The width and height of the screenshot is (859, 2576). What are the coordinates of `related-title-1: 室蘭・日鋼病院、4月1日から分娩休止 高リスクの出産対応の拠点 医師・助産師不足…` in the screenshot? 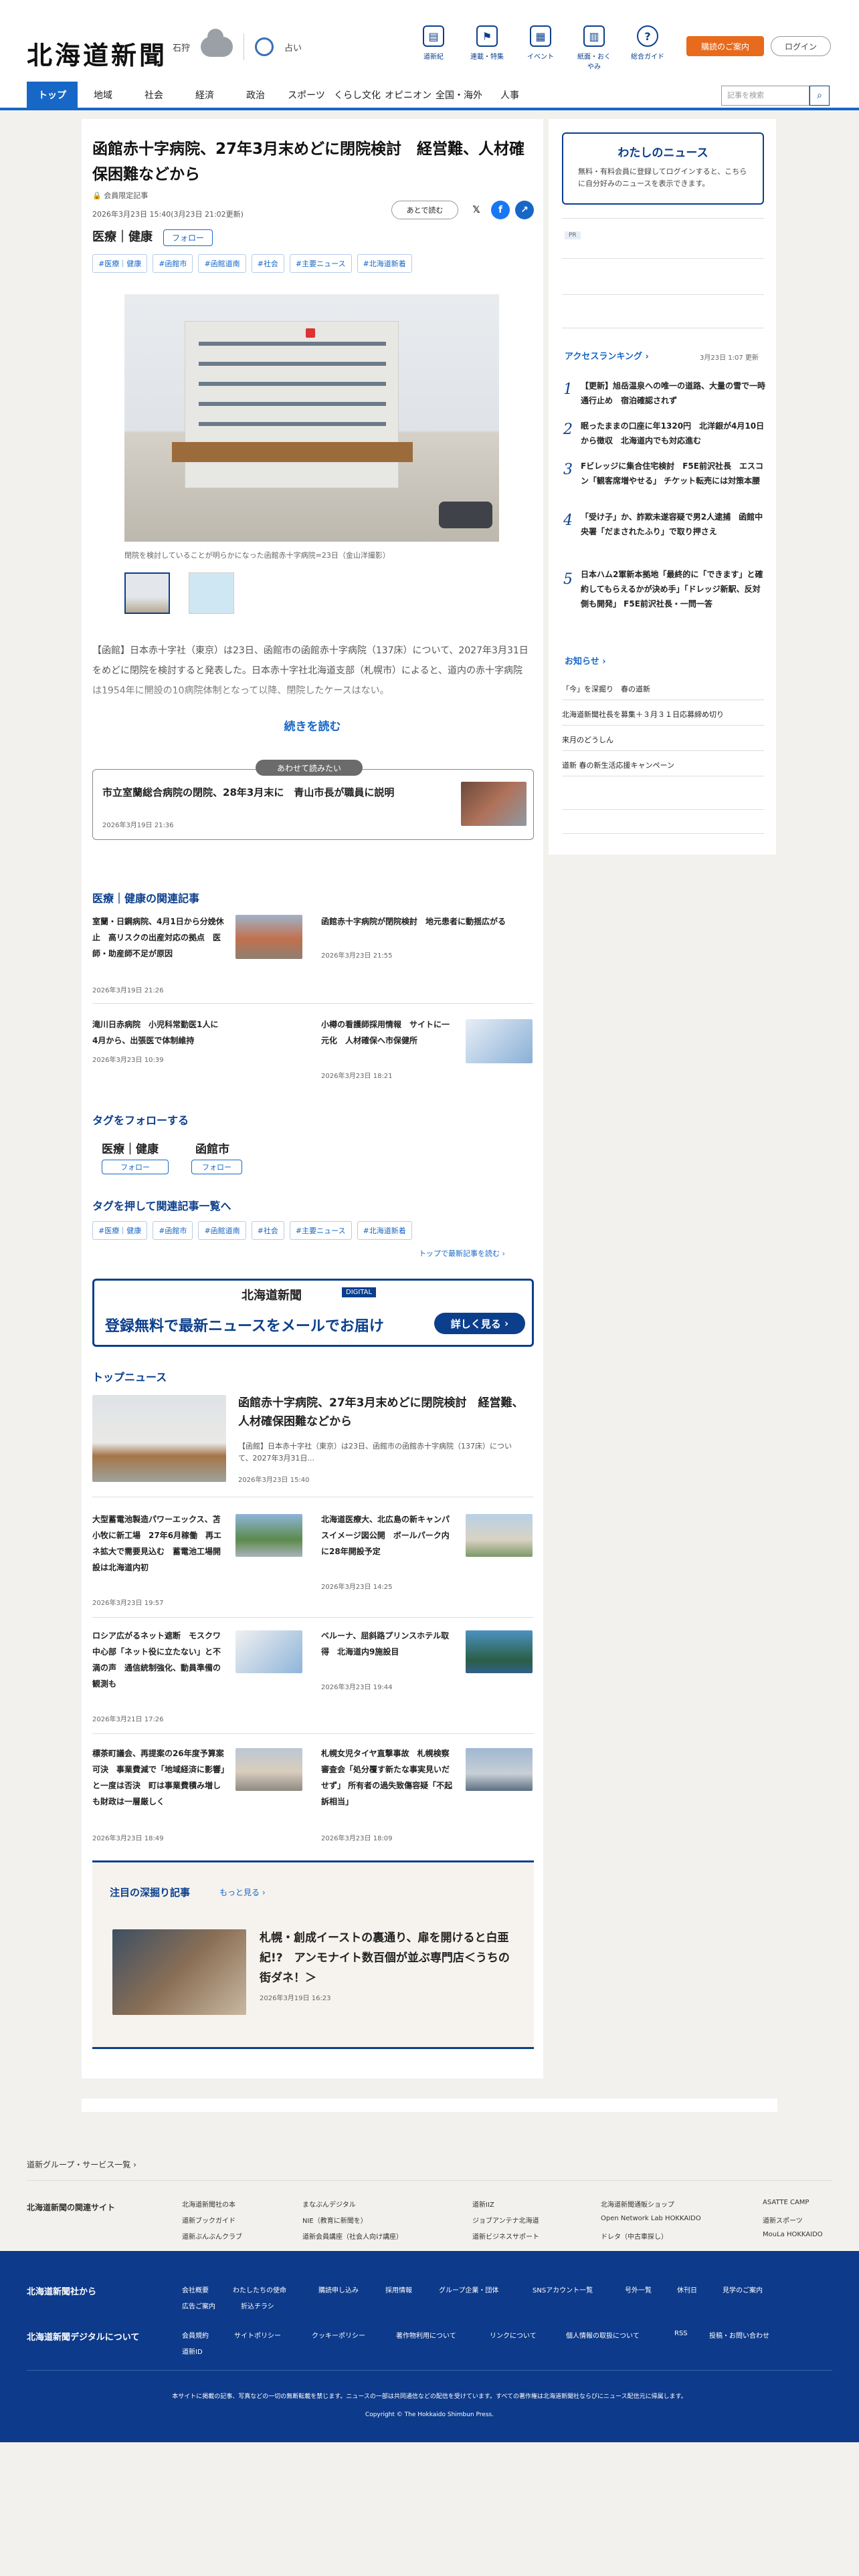 It's located at (159, 938).